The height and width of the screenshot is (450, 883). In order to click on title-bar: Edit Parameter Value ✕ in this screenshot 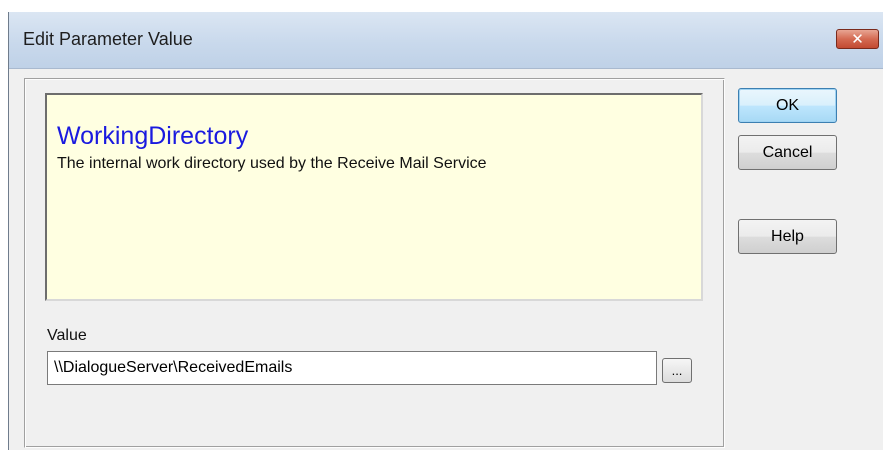, I will do `click(446, 40)`.